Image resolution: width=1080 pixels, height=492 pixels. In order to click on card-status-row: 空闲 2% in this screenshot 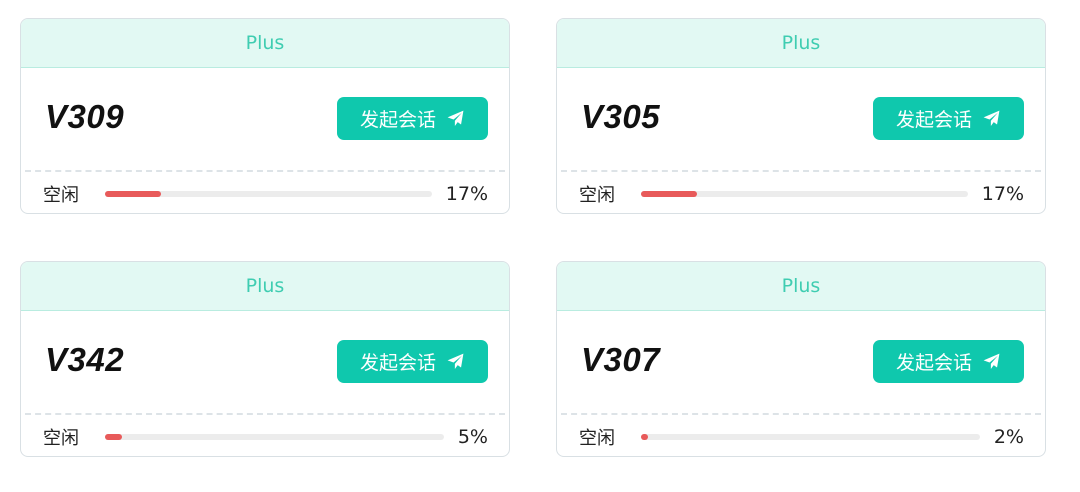, I will do `click(801, 435)`.